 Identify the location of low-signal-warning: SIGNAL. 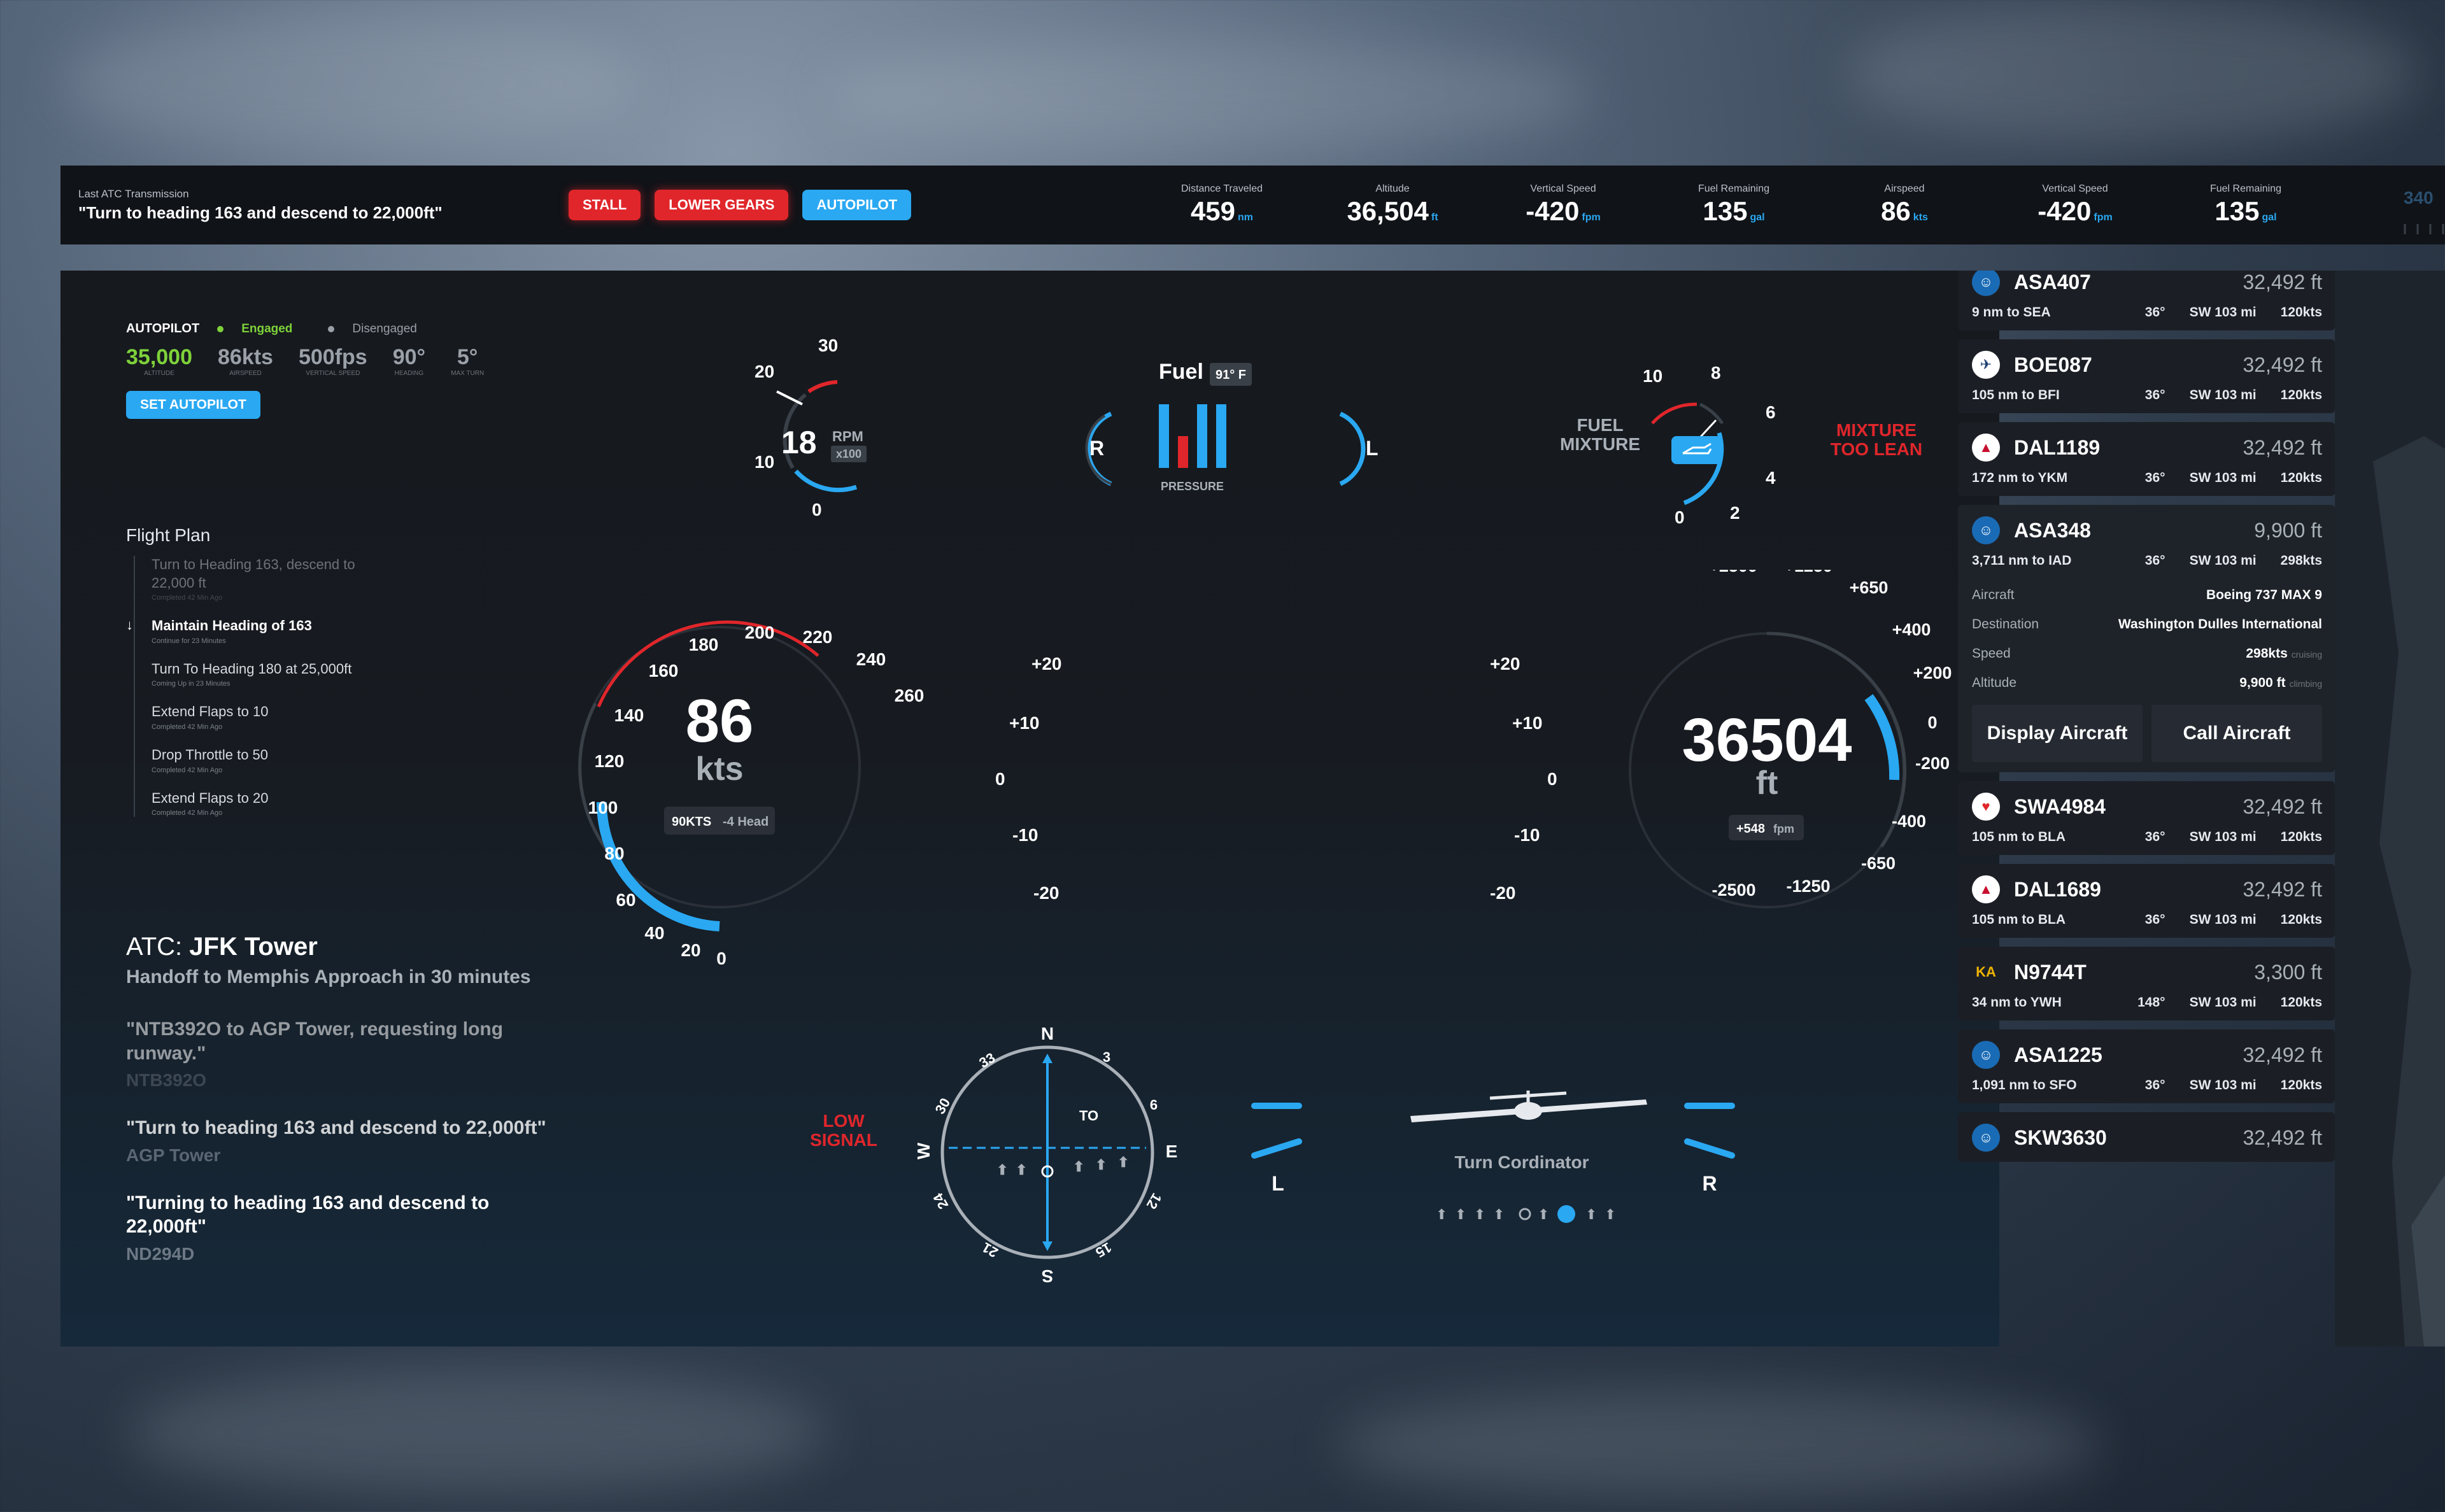
(844, 1140).